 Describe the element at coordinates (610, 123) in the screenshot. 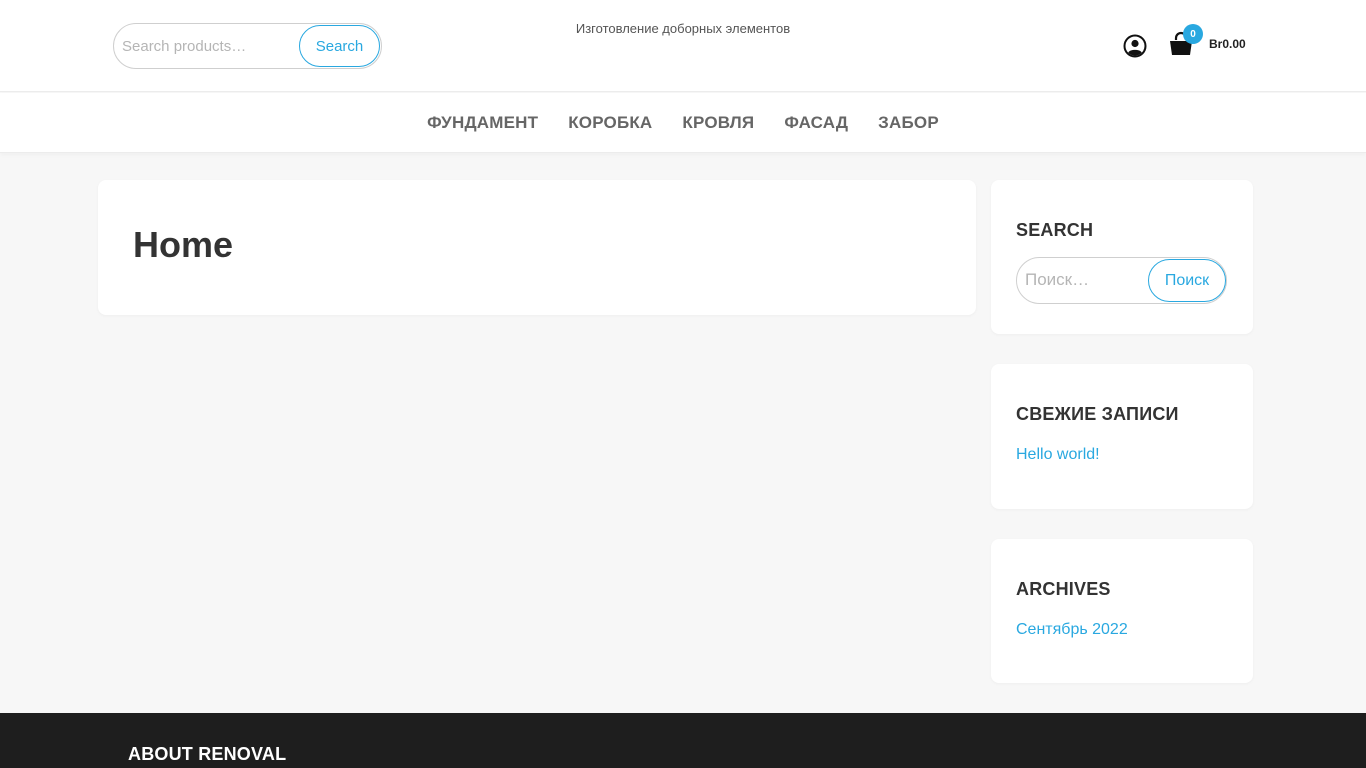

I see `nav-item-korobka: КОРОБКА` at that location.